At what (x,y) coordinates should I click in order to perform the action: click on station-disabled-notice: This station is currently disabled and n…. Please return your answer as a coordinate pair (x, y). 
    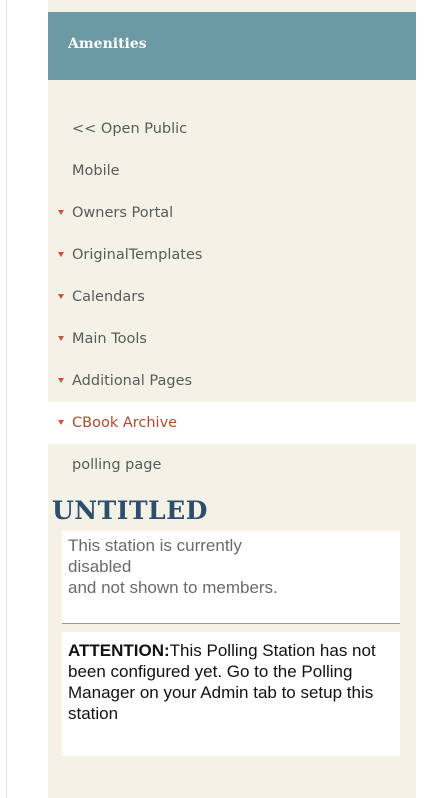
    Looking at the image, I should click on (231, 577).